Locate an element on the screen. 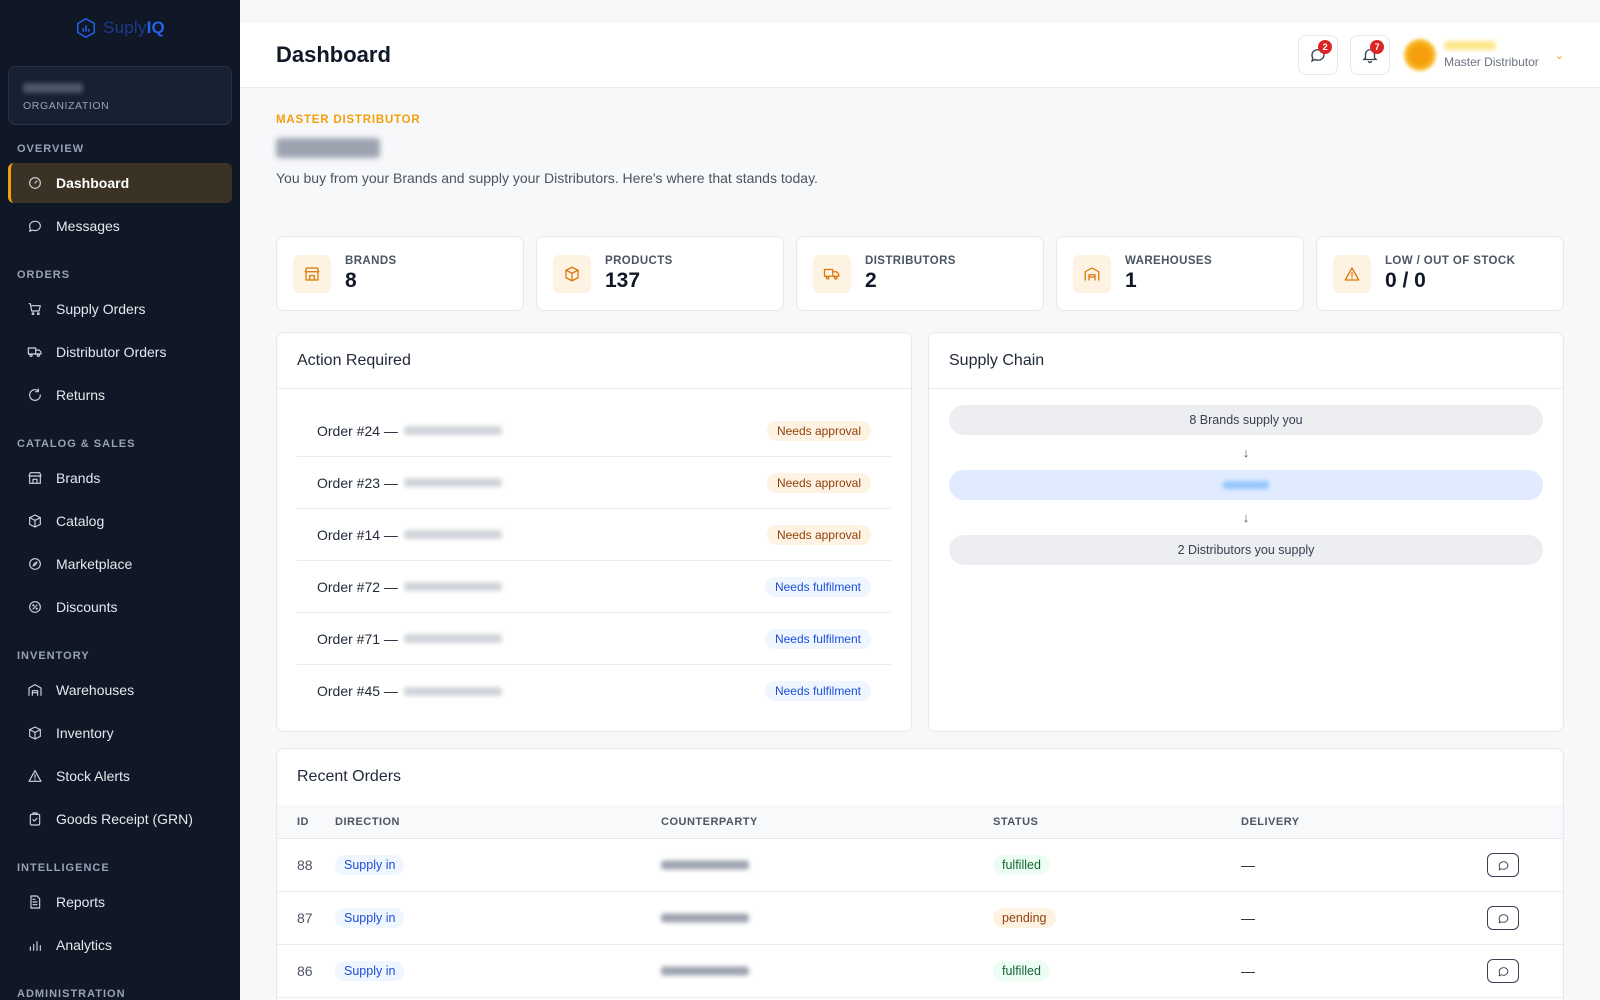 The width and height of the screenshot is (1600, 1000). chain-brands: 8 Brands supply you is located at coordinates (1246, 420).